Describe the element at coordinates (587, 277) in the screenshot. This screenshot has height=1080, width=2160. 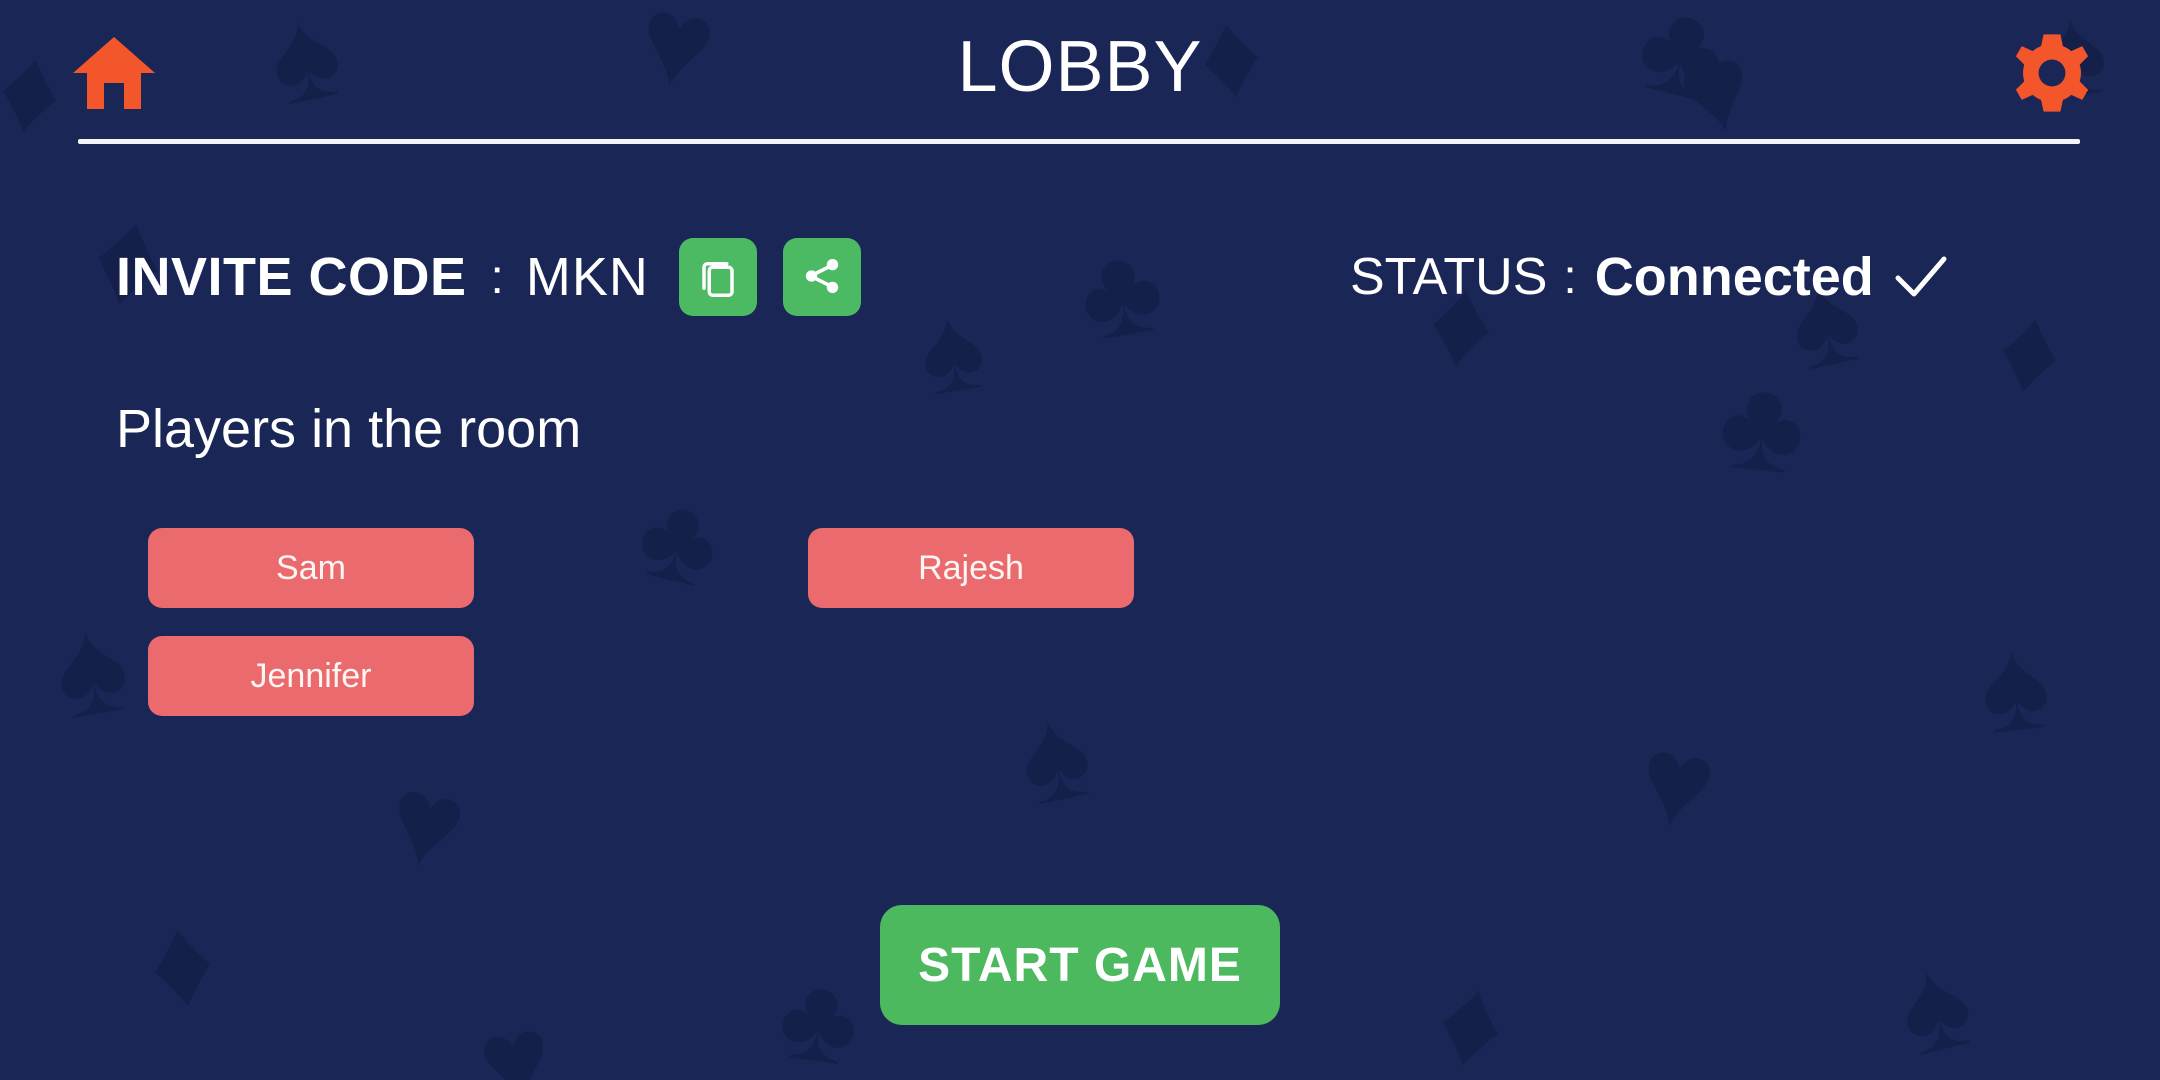
I see `invite-code-value: MKN` at that location.